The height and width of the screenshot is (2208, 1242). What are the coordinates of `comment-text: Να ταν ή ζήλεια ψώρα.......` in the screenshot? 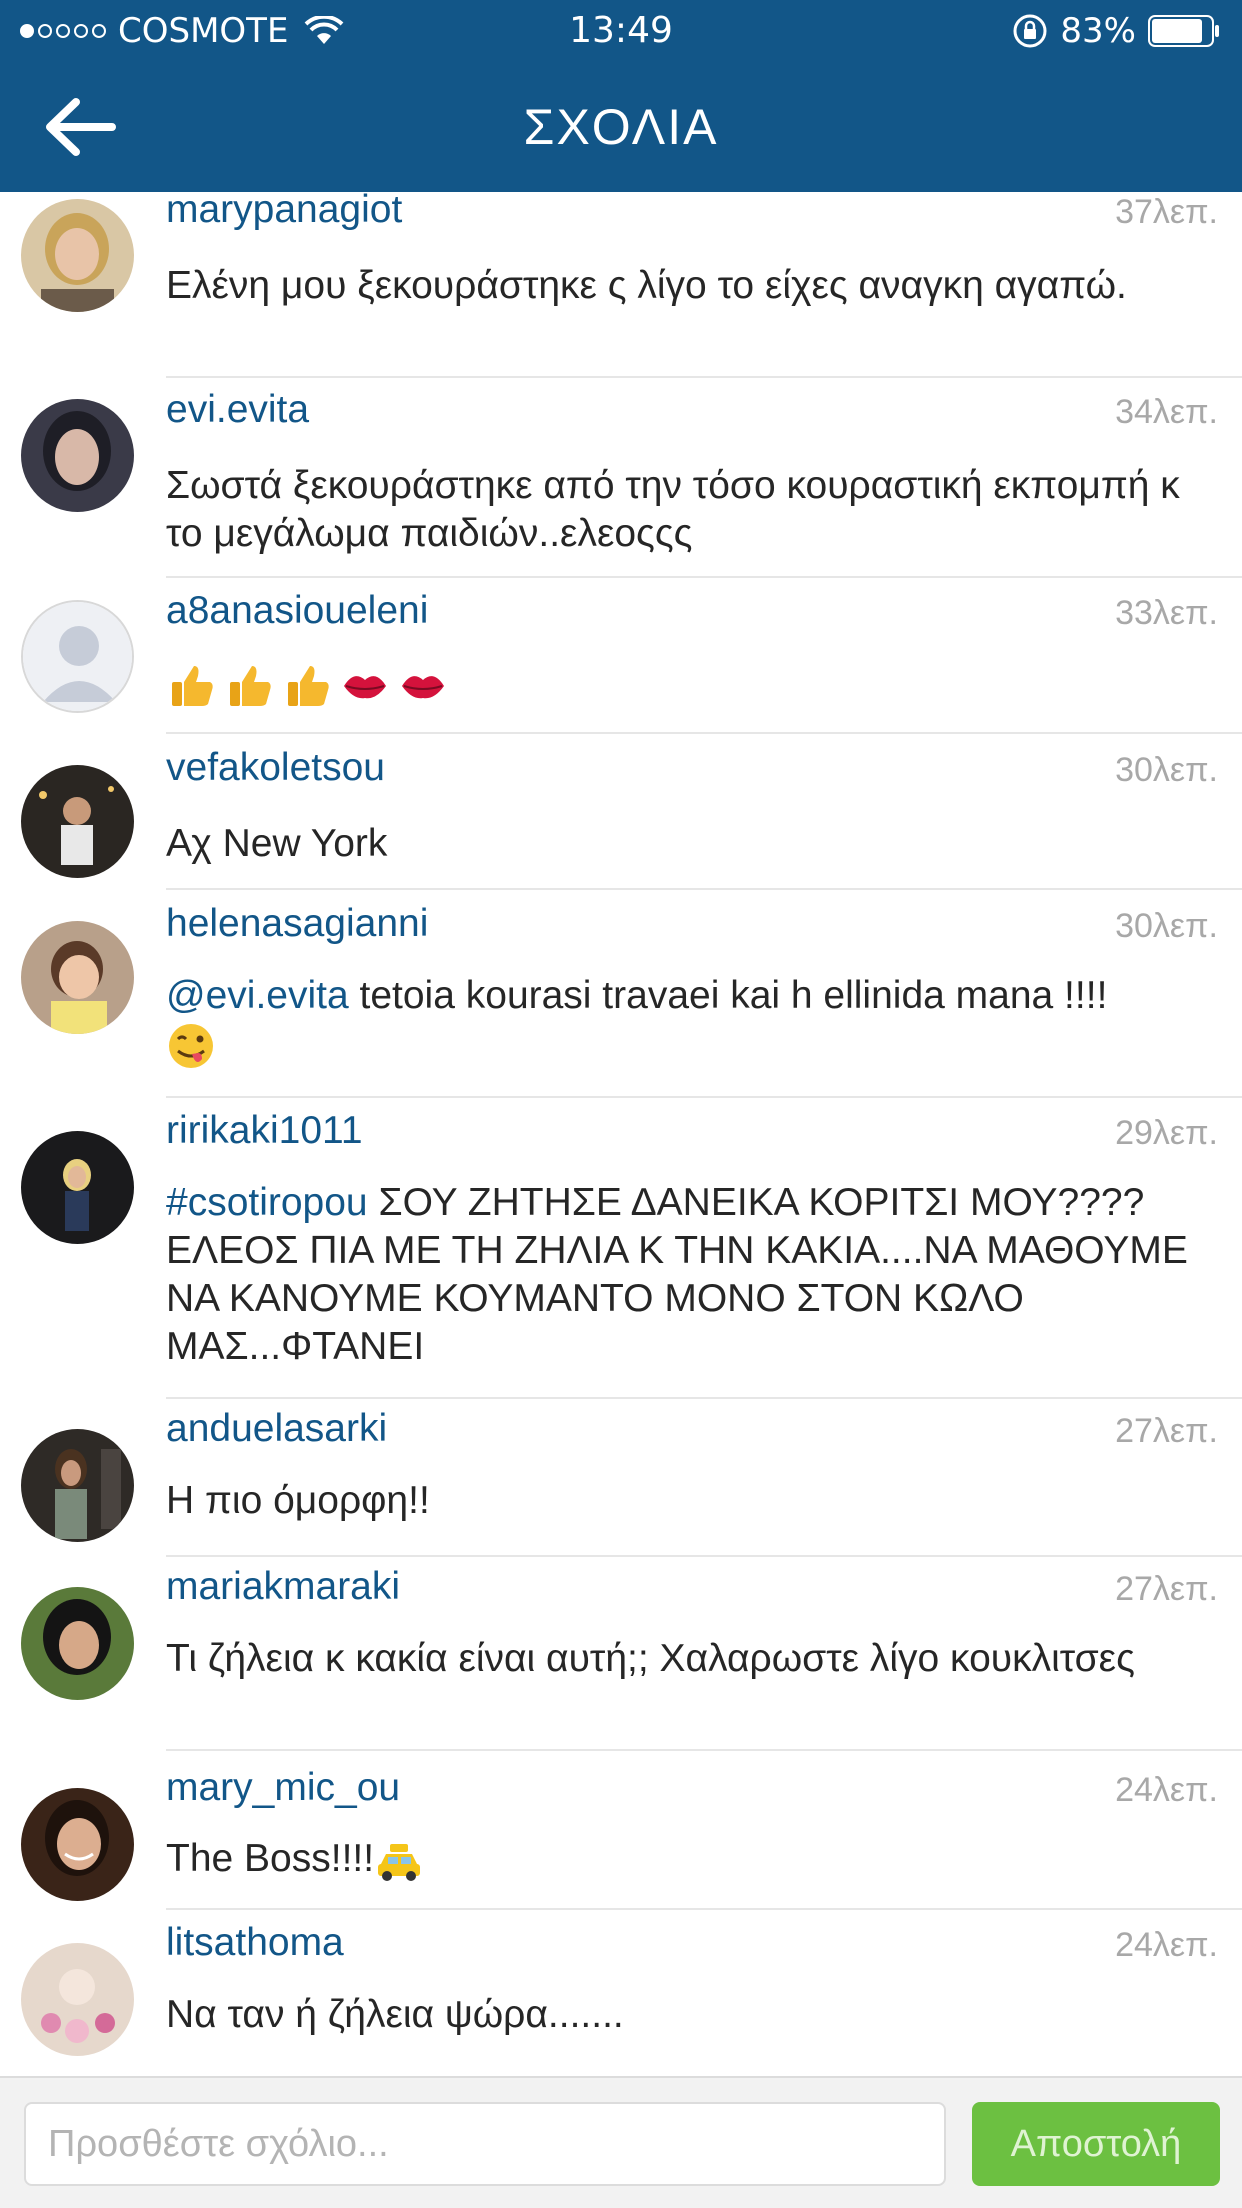 It's located at (395, 2014).